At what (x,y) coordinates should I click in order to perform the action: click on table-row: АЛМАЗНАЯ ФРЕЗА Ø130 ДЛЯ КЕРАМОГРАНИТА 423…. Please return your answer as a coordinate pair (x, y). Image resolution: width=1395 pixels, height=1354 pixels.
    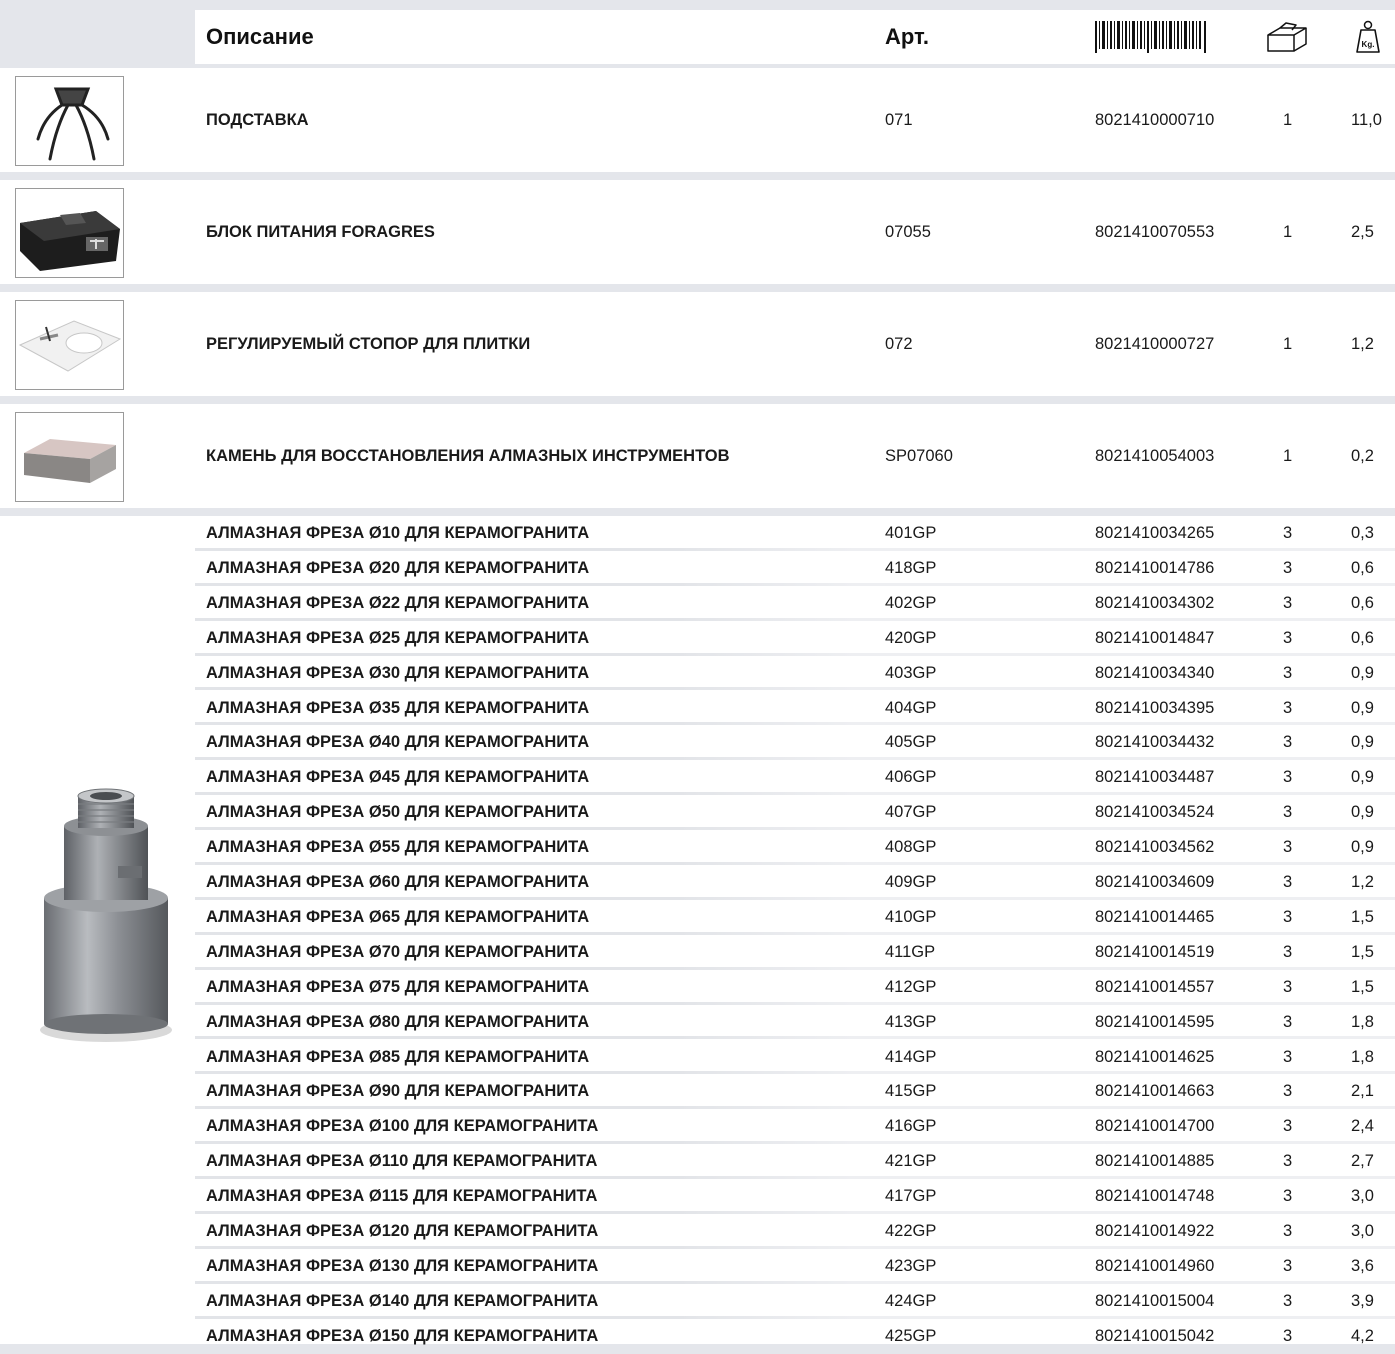
    Looking at the image, I should click on (697, 1266).